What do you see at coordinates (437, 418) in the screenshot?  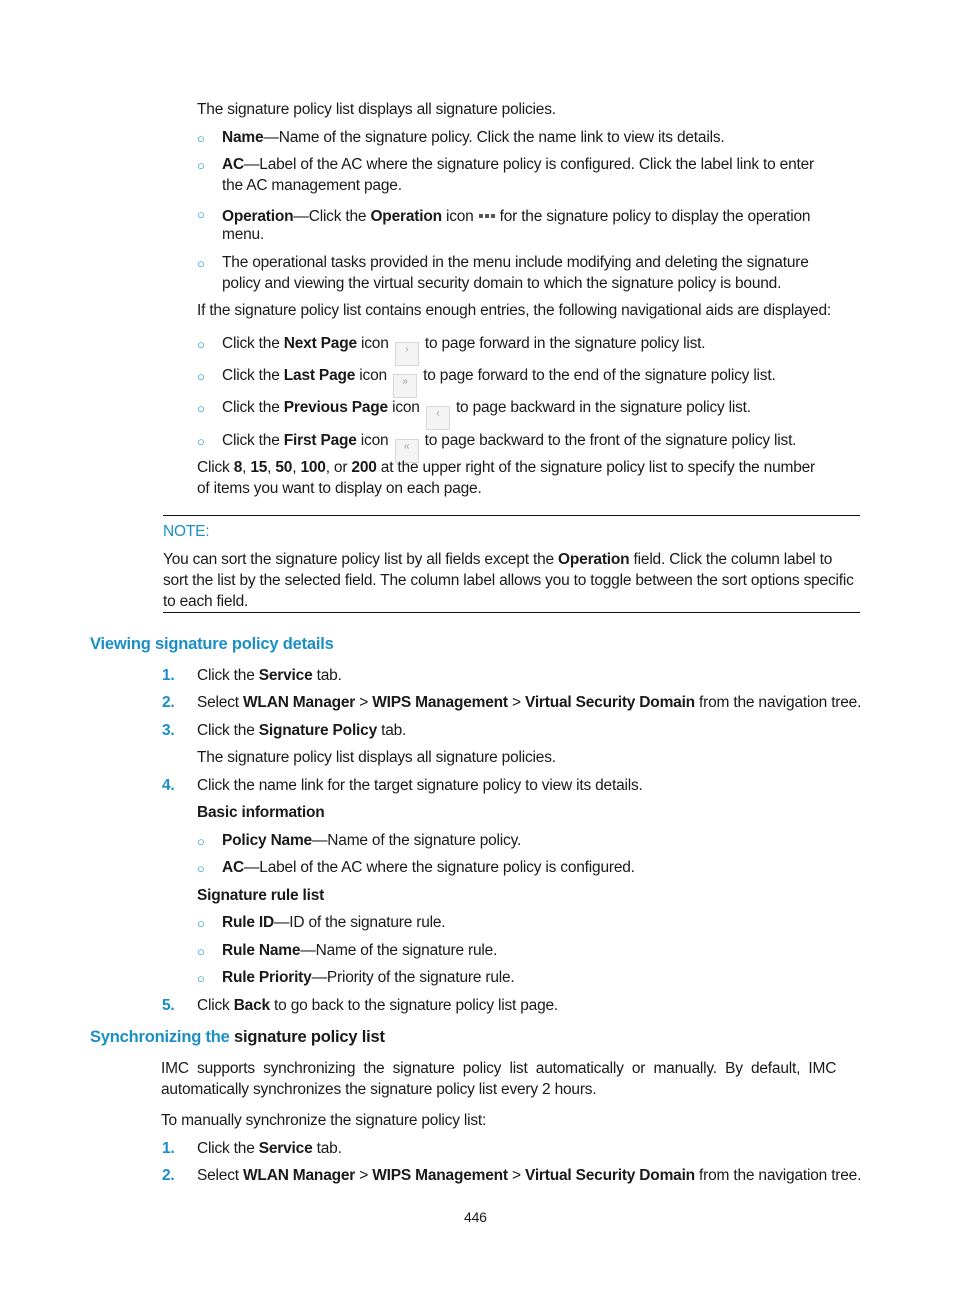 I see `previous-page-icon: ‹` at bounding box center [437, 418].